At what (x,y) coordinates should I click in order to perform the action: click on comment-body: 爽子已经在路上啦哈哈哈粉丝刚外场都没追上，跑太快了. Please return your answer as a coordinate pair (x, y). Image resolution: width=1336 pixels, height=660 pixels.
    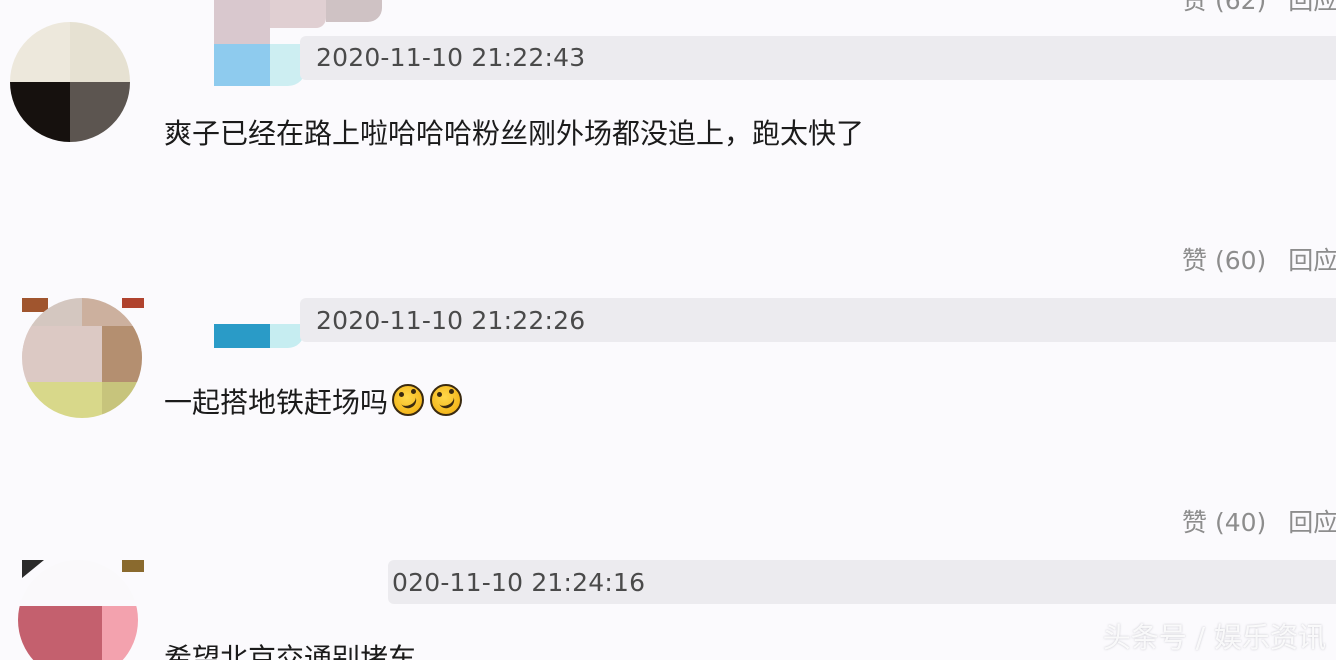
    Looking at the image, I should click on (514, 133).